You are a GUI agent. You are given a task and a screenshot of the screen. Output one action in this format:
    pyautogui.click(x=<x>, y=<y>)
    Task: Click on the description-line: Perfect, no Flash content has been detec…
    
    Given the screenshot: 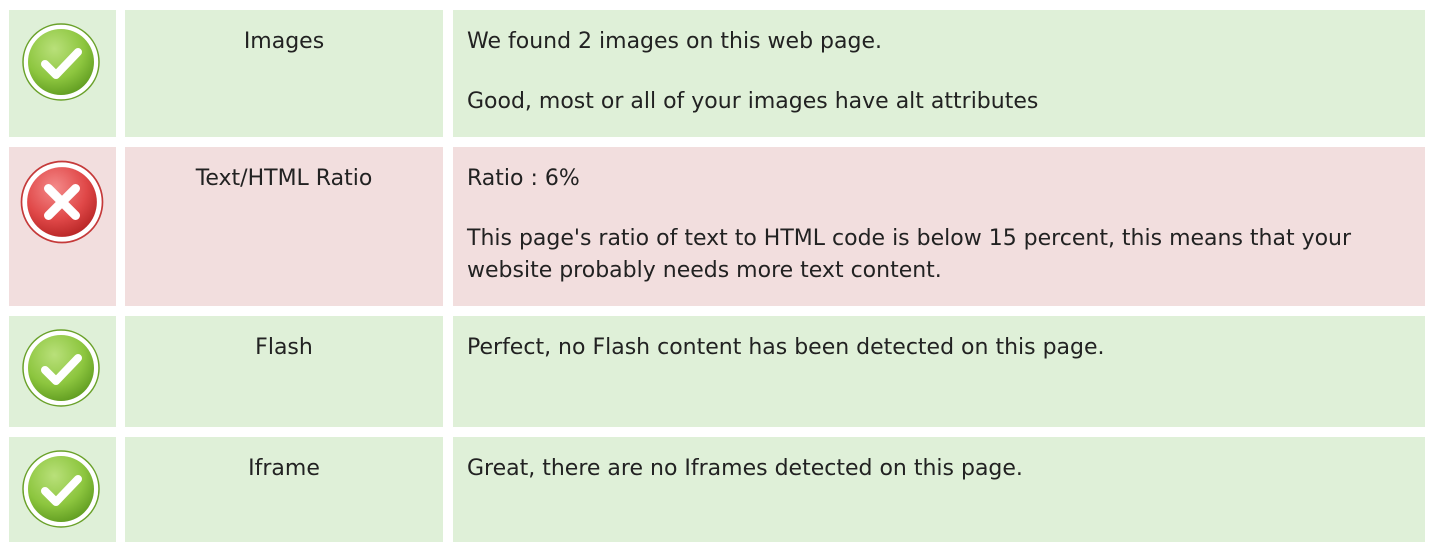 What is the action you would take?
    pyautogui.click(x=786, y=347)
    